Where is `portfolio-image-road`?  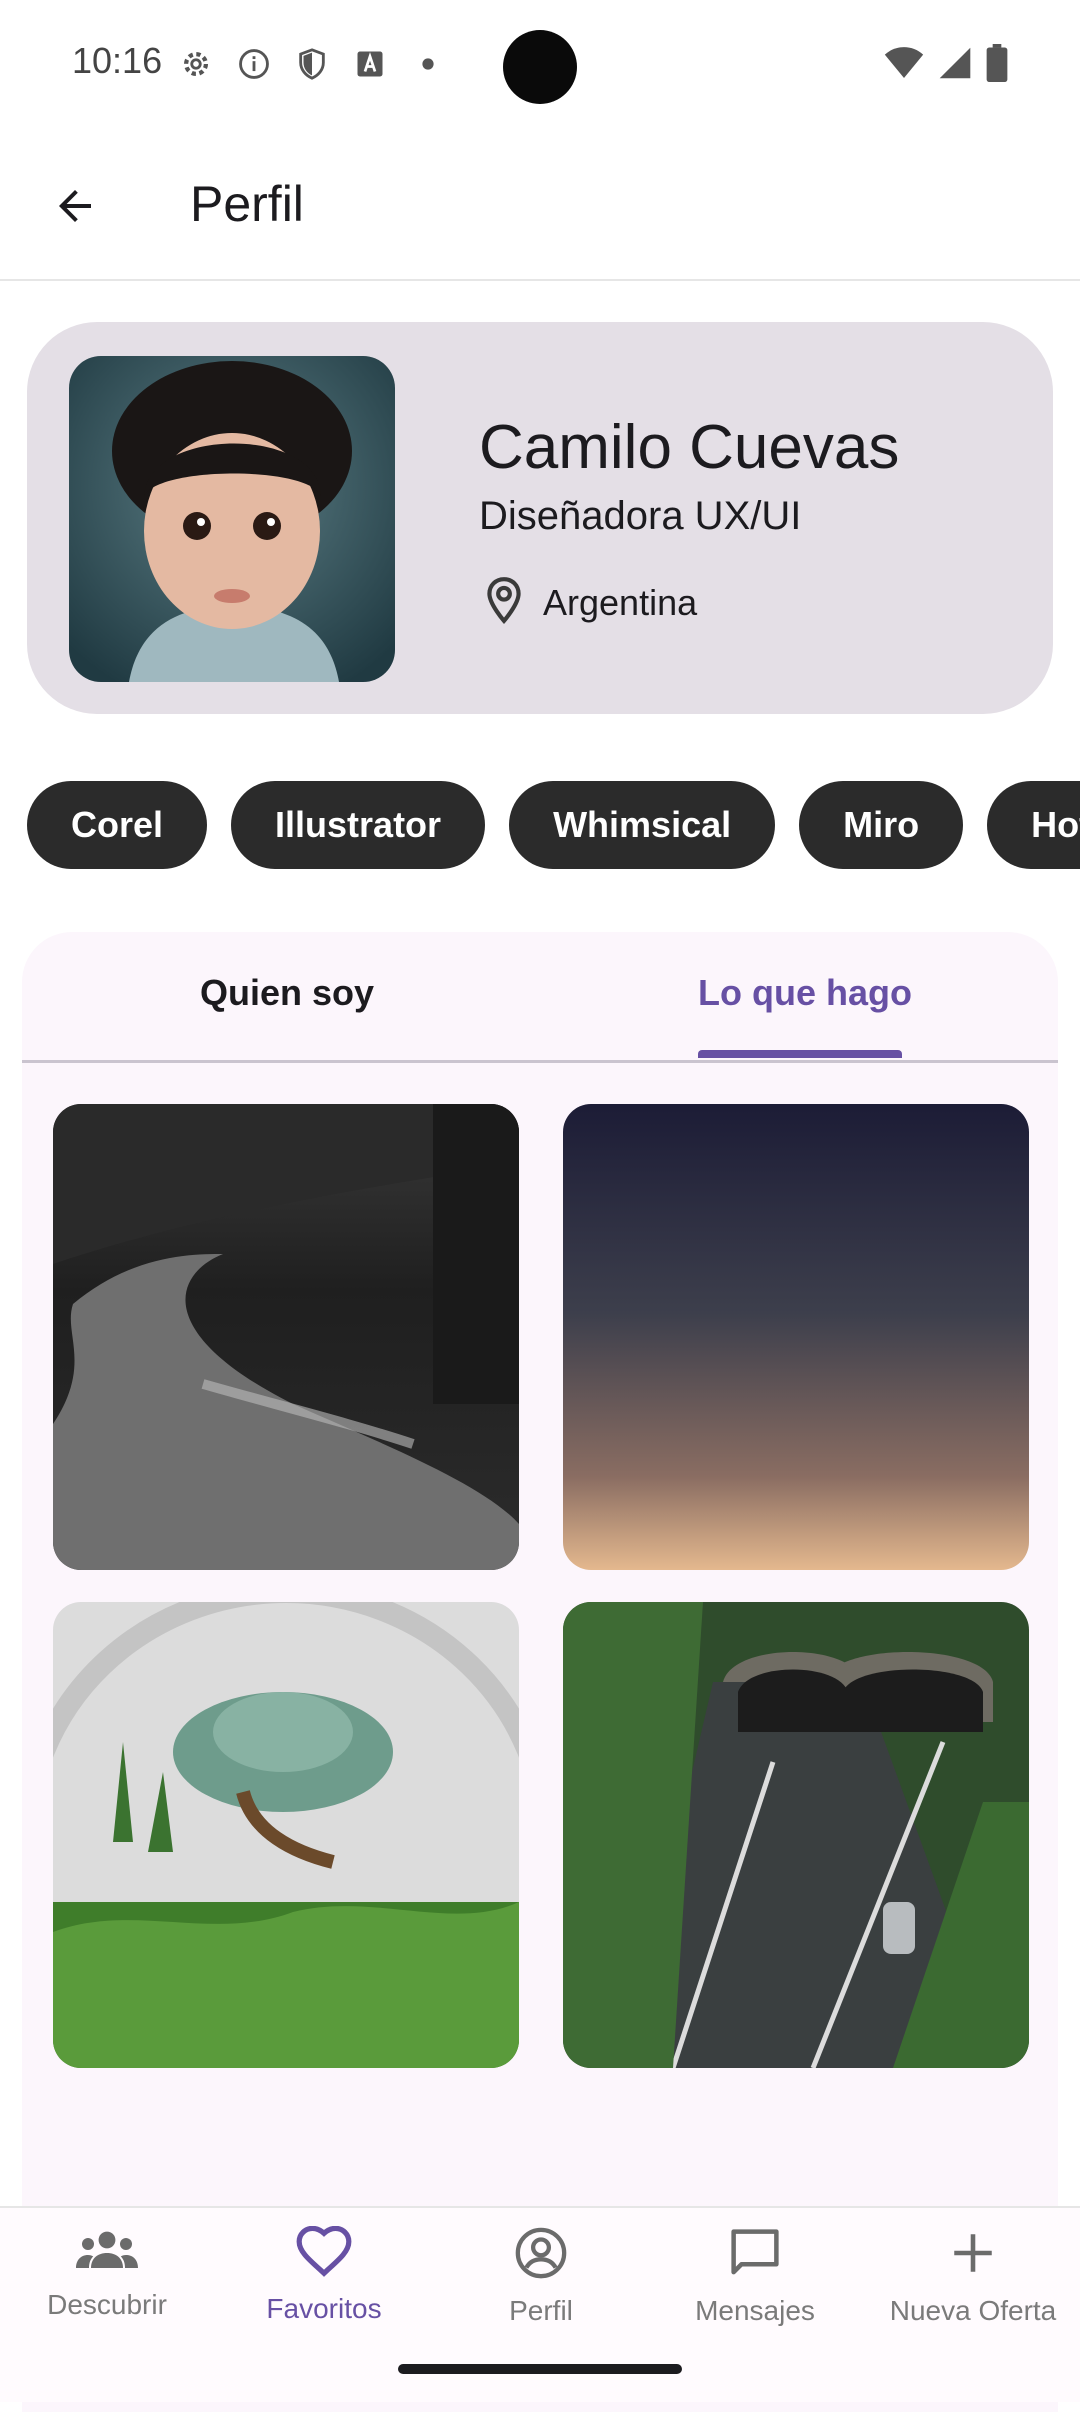 portfolio-image-road is located at coordinates (286, 1337).